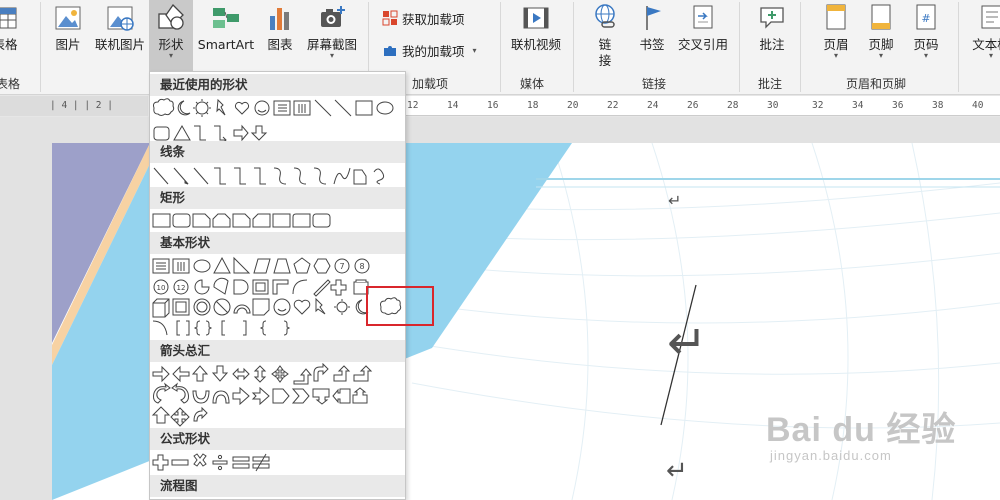 The width and height of the screenshot is (1000, 500). I want to click on screenshot-label: 屏幕截图, so click(331, 44).